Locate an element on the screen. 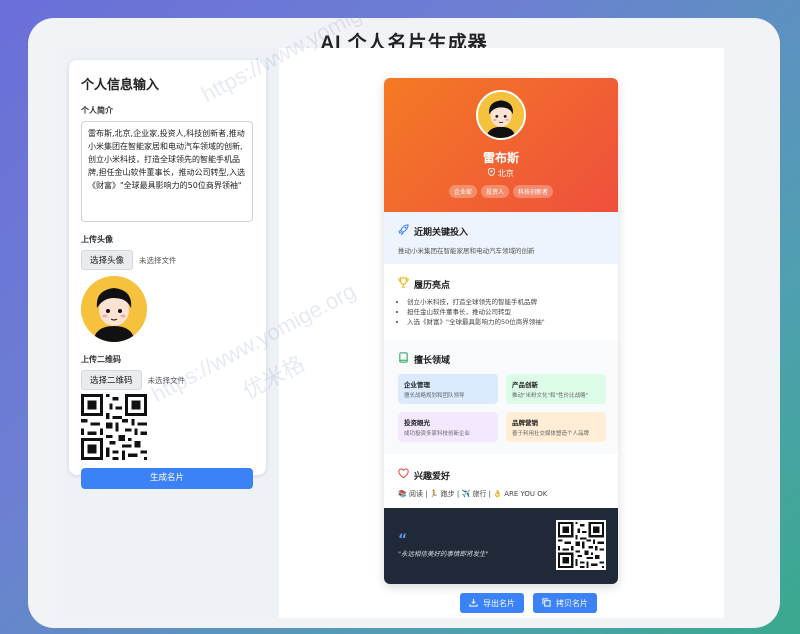  copy-card-button: 拷贝名片 is located at coordinates (565, 603).